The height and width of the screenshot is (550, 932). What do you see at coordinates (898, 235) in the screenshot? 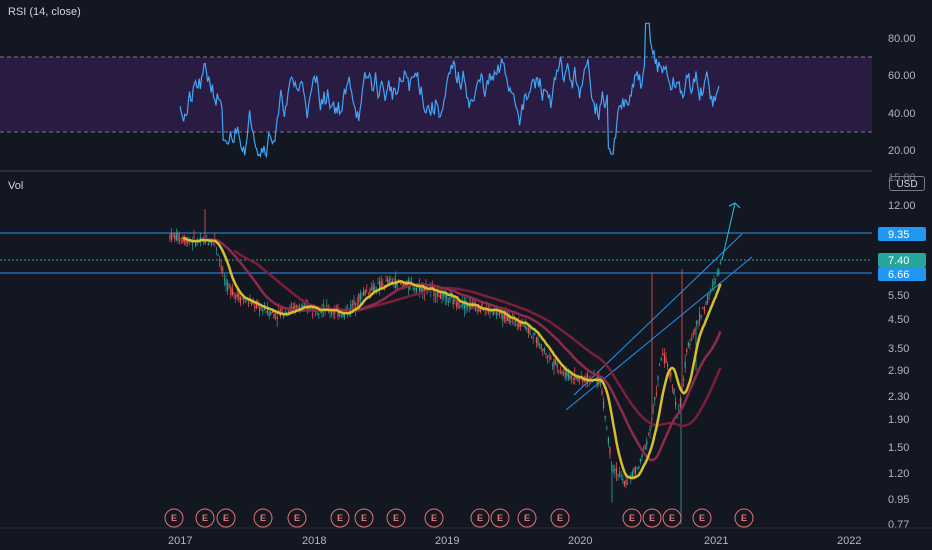
I see `price-tag-935-label: 9.35` at bounding box center [898, 235].